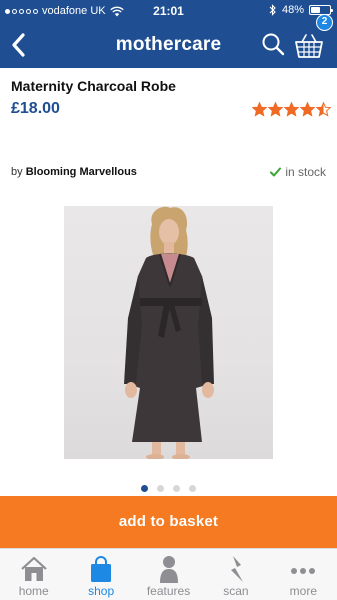  Describe the element at coordinates (168, 11) in the screenshot. I see `status-bar: vodafone UK 21:01 48%` at that location.